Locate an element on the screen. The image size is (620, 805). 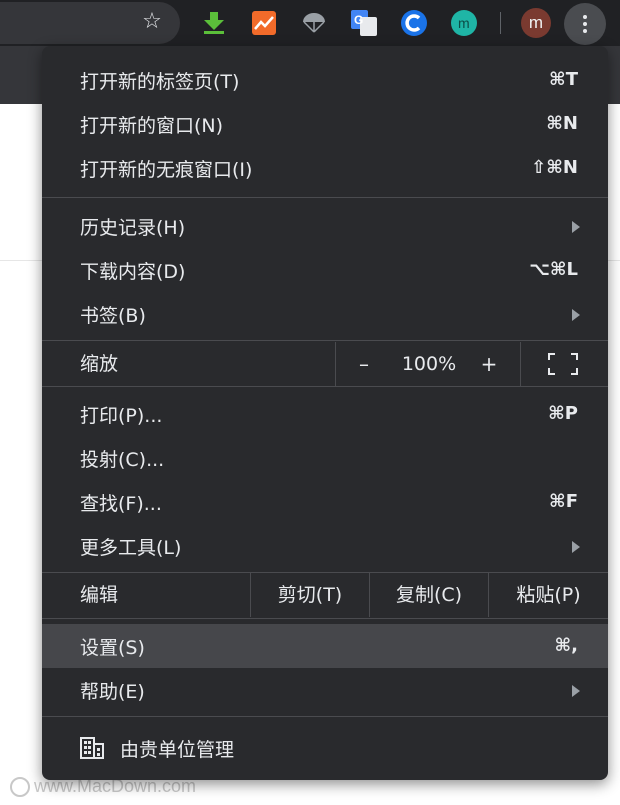
menu-item-label: 下载内容(D) is located at coordinates (133, 271).